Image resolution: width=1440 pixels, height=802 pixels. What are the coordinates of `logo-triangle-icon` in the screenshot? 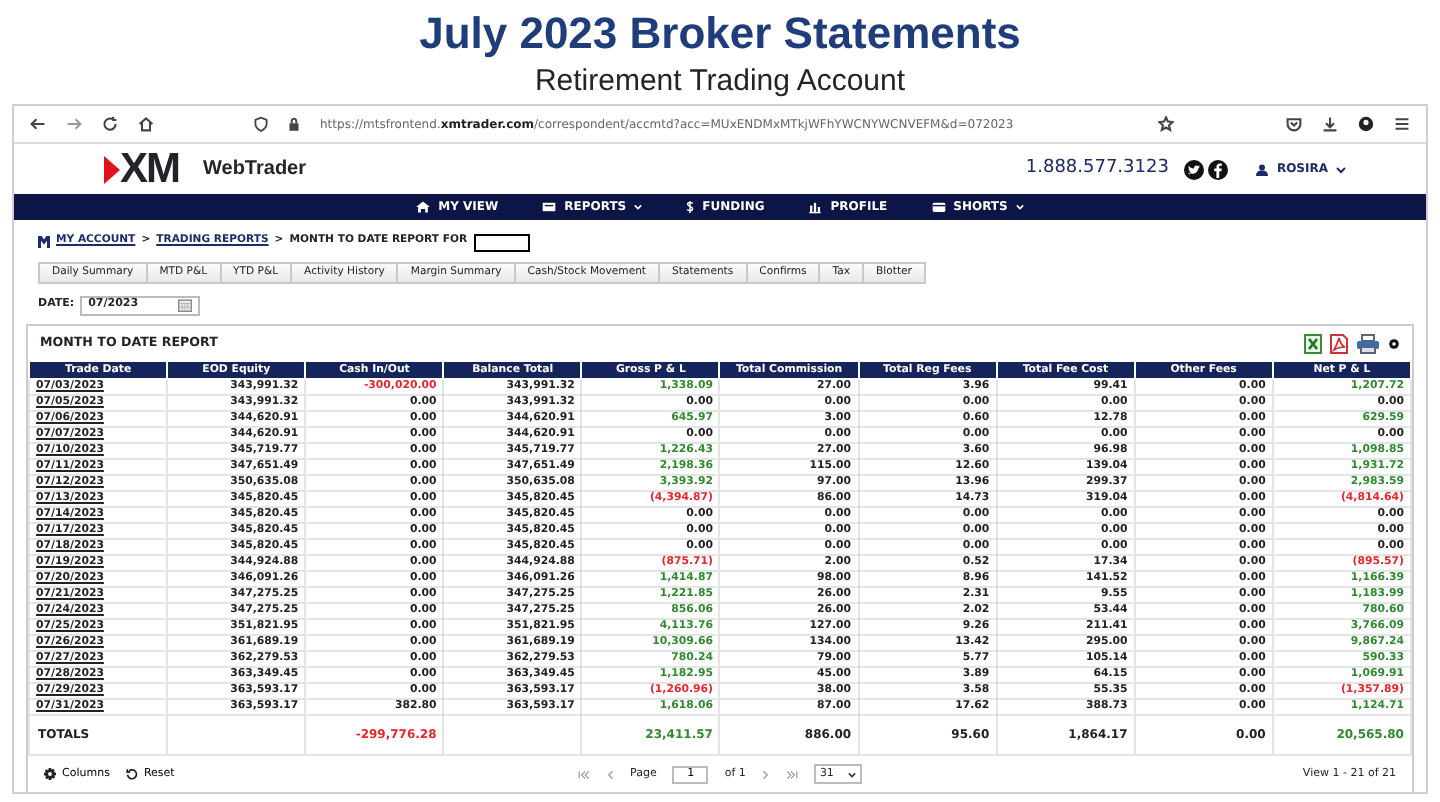 It's located at (112, 169).